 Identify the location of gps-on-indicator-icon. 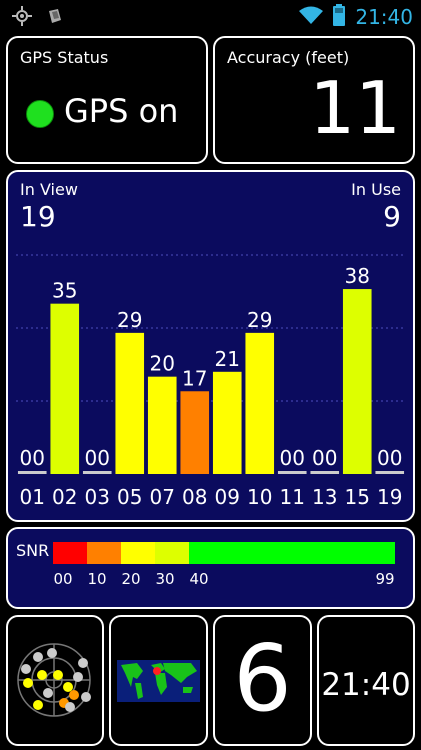
(40, 114).